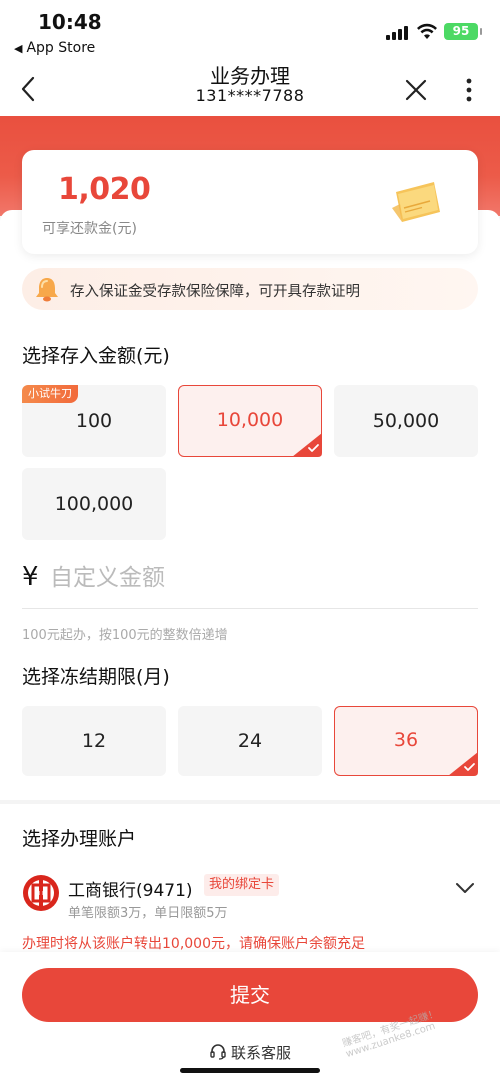  I want to click on bound-card-tag: 我的绑定卡, so click(242, 885).